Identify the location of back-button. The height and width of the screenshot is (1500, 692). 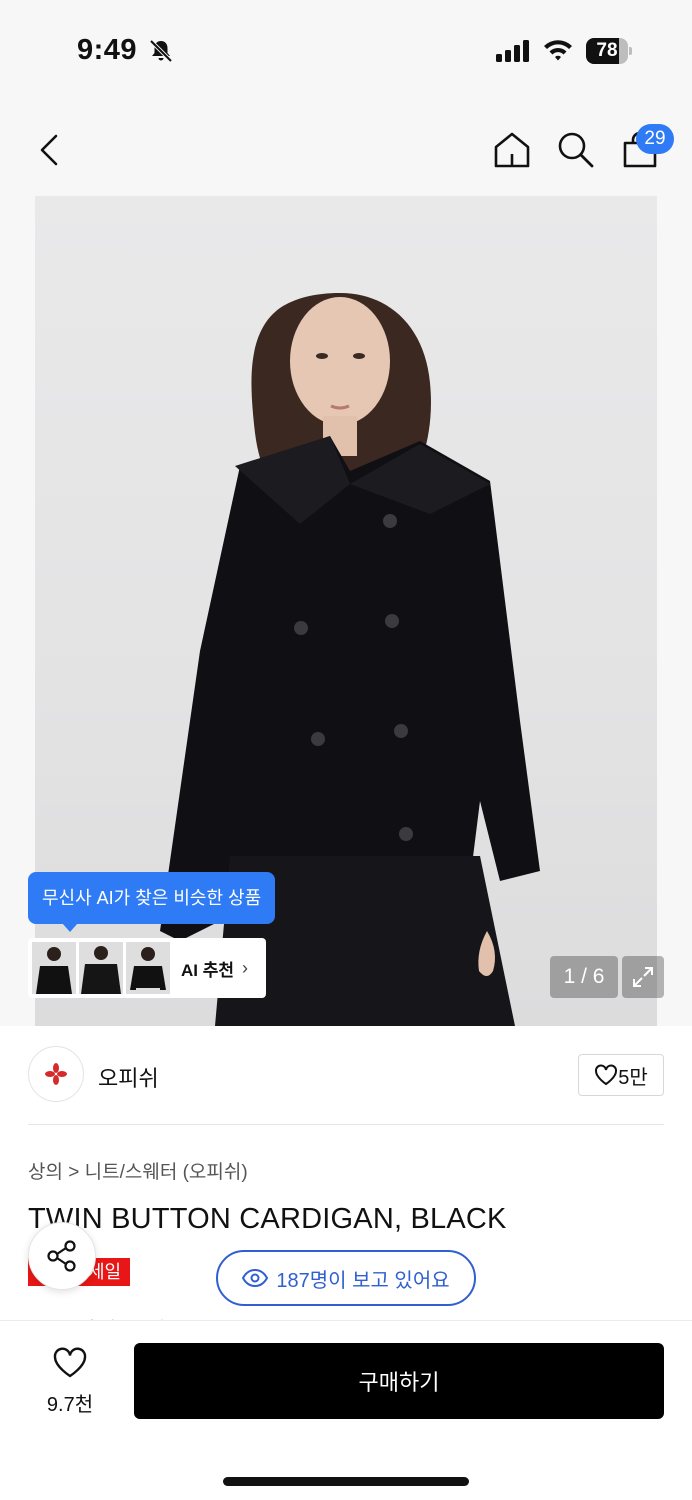
(50, 150).